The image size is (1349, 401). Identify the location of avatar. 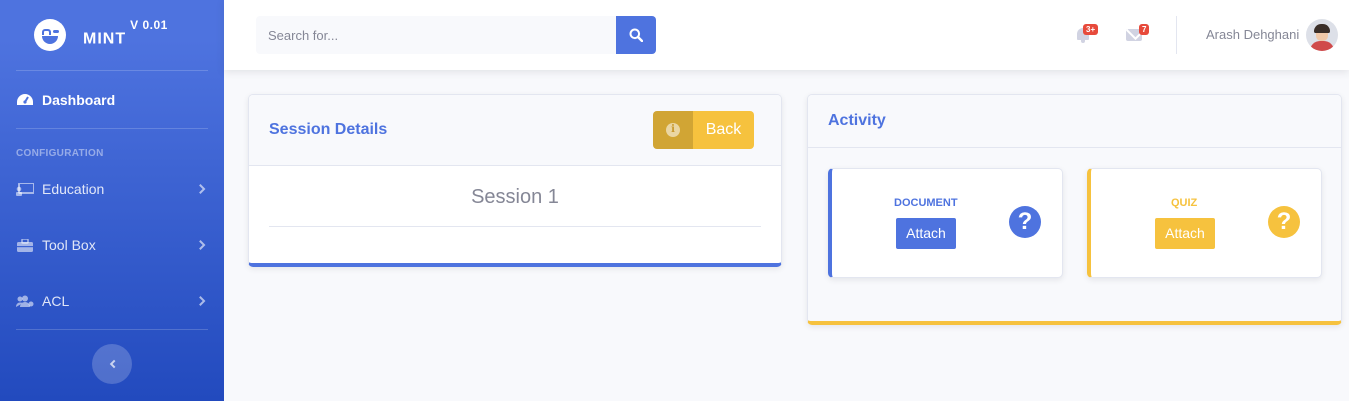
(1322, 35).